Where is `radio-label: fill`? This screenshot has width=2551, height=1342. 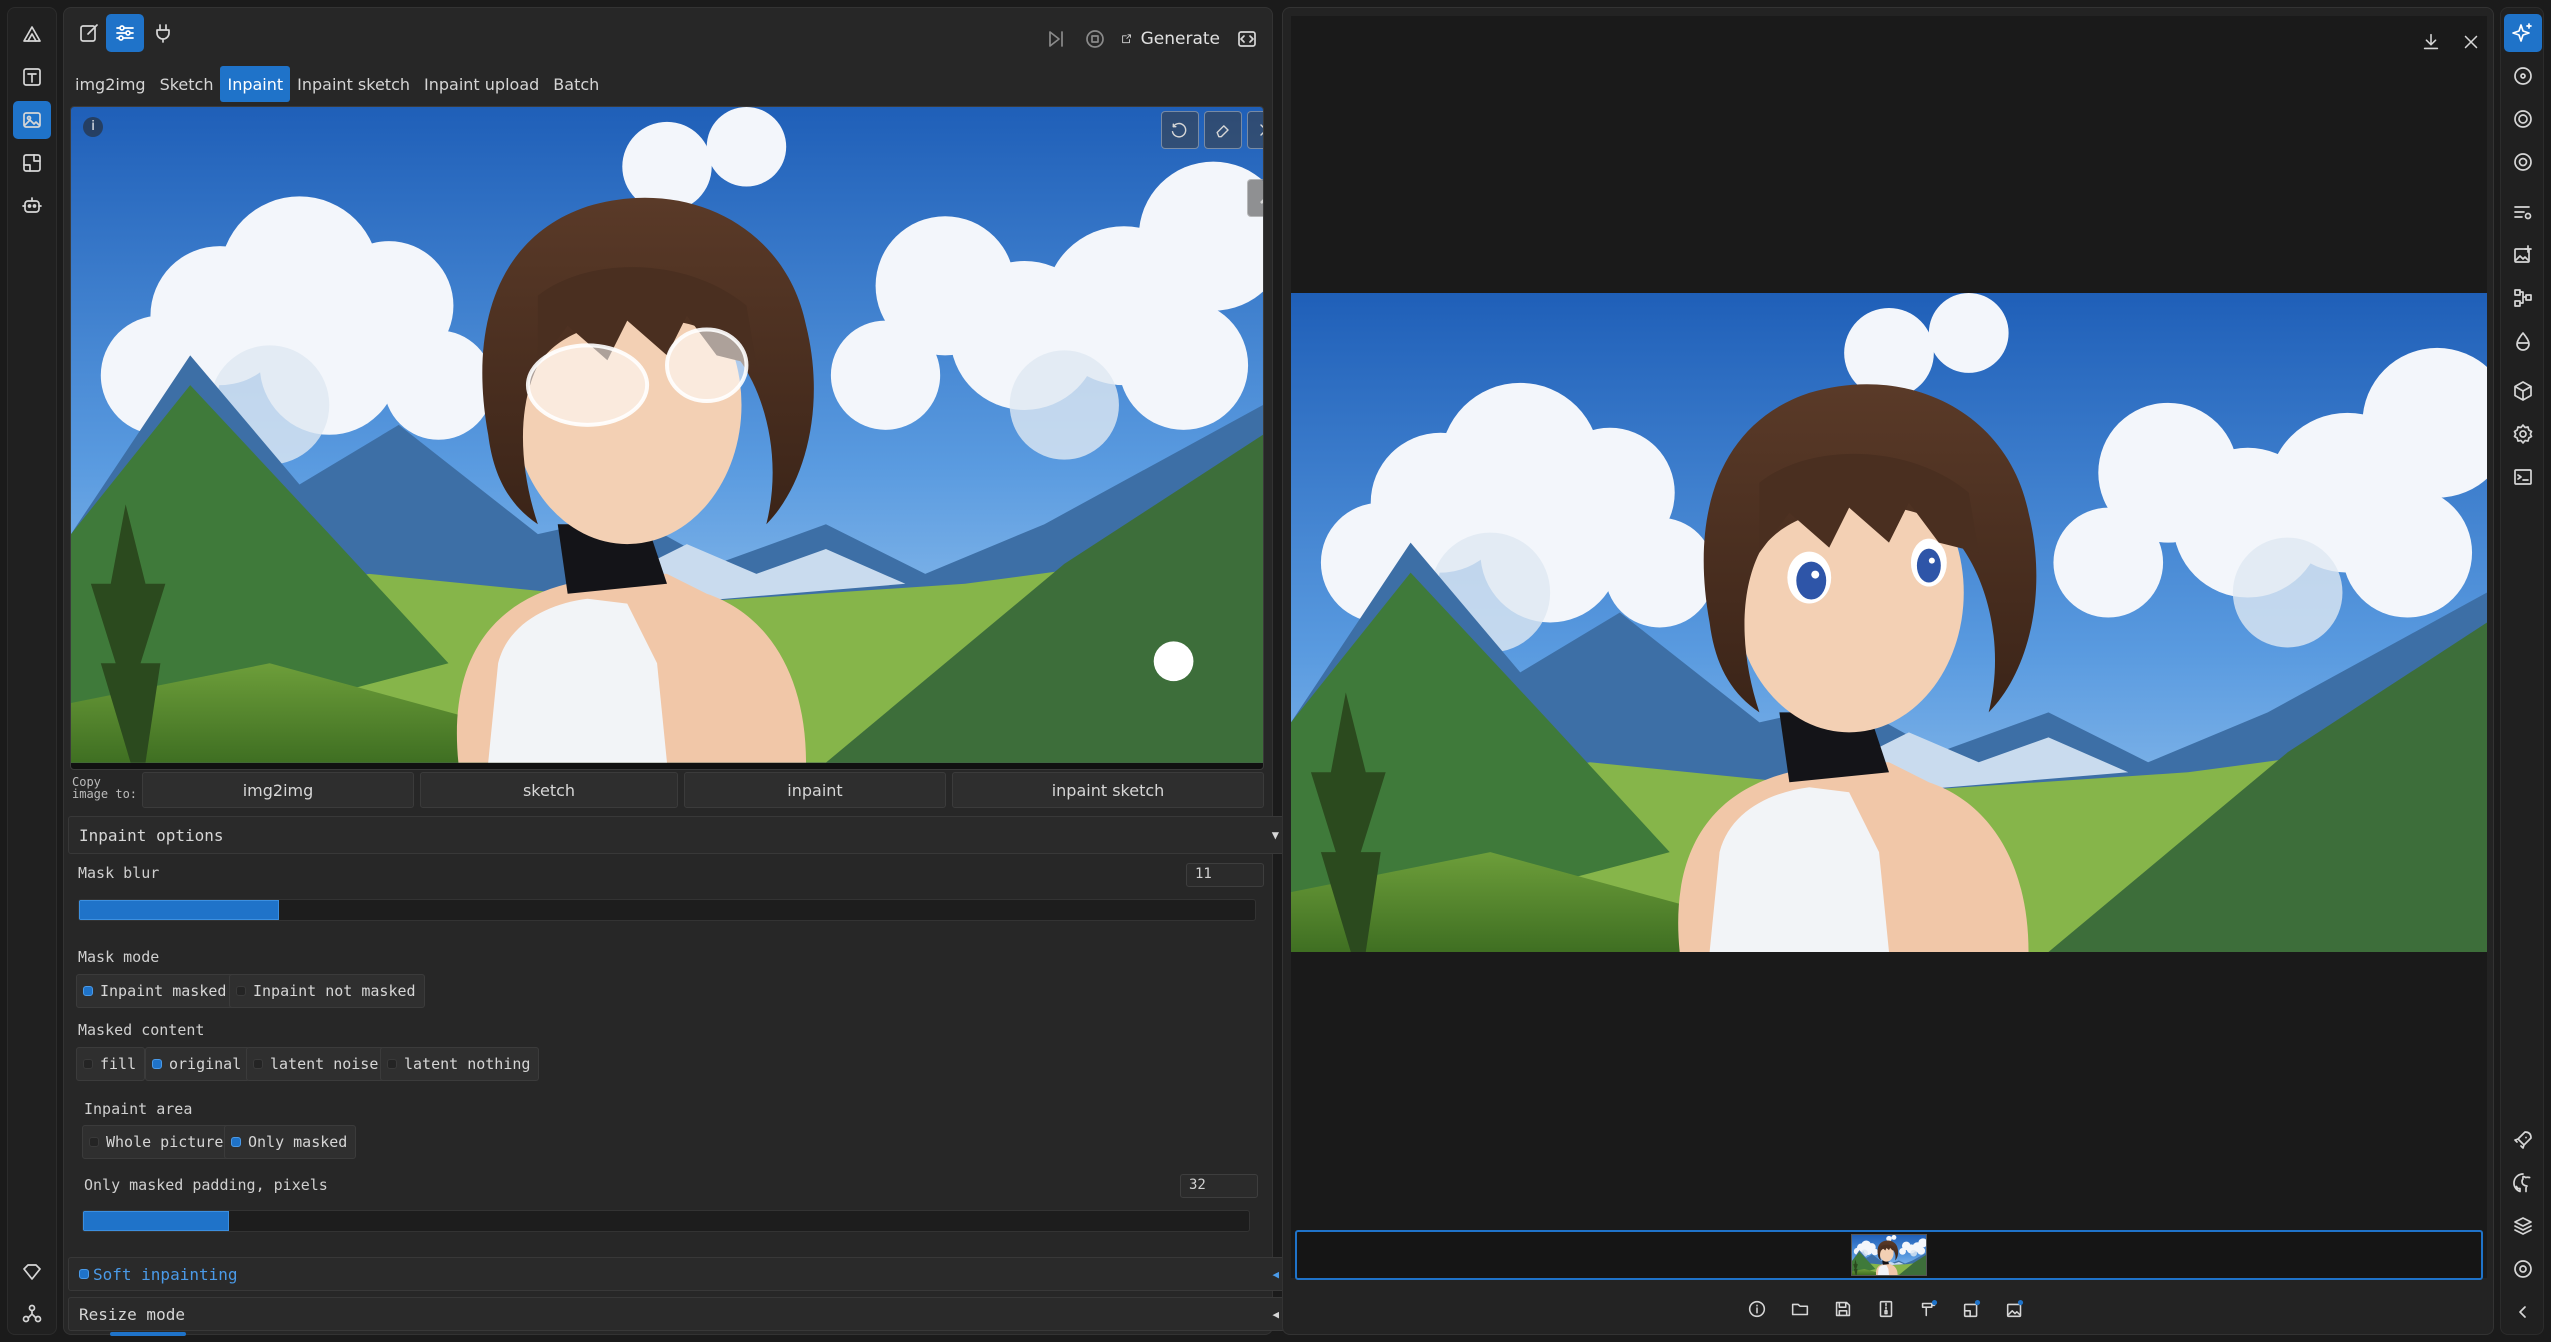
radio-label: fill is located at coordinates (118, 1064).